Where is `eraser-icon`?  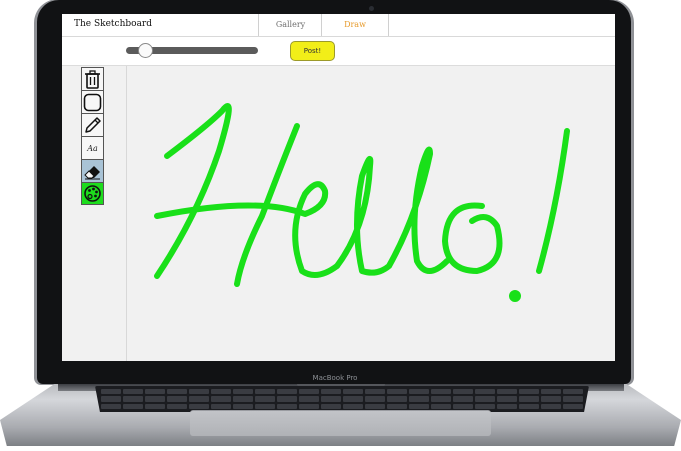 eraser-icon is located at coordinates (92, 172).